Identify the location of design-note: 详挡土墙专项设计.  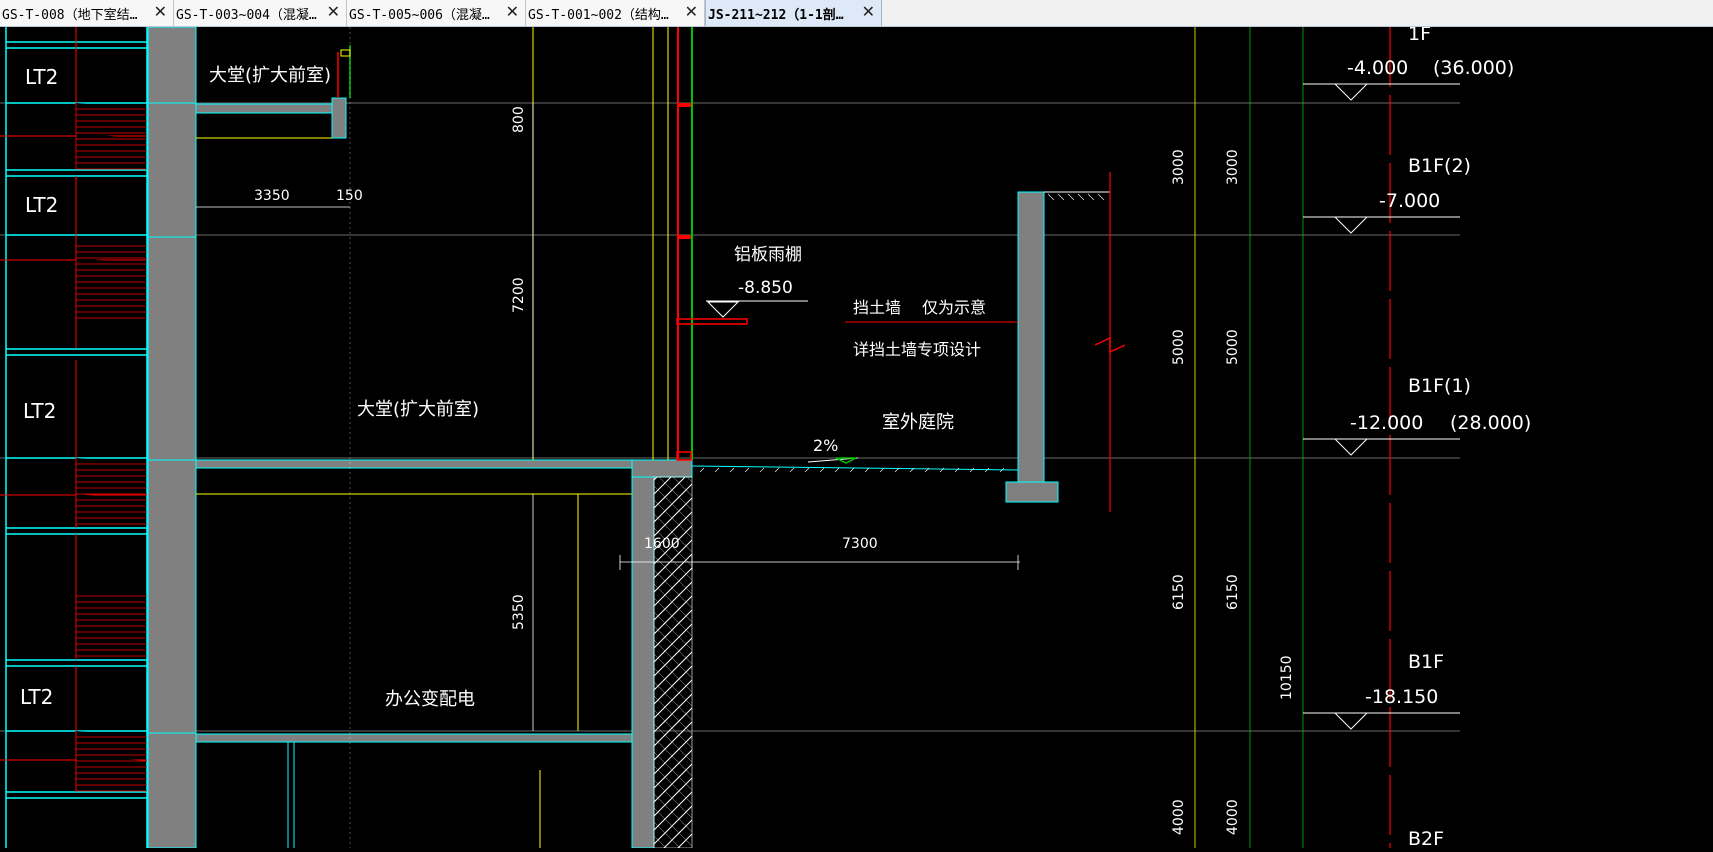
(917, 349).